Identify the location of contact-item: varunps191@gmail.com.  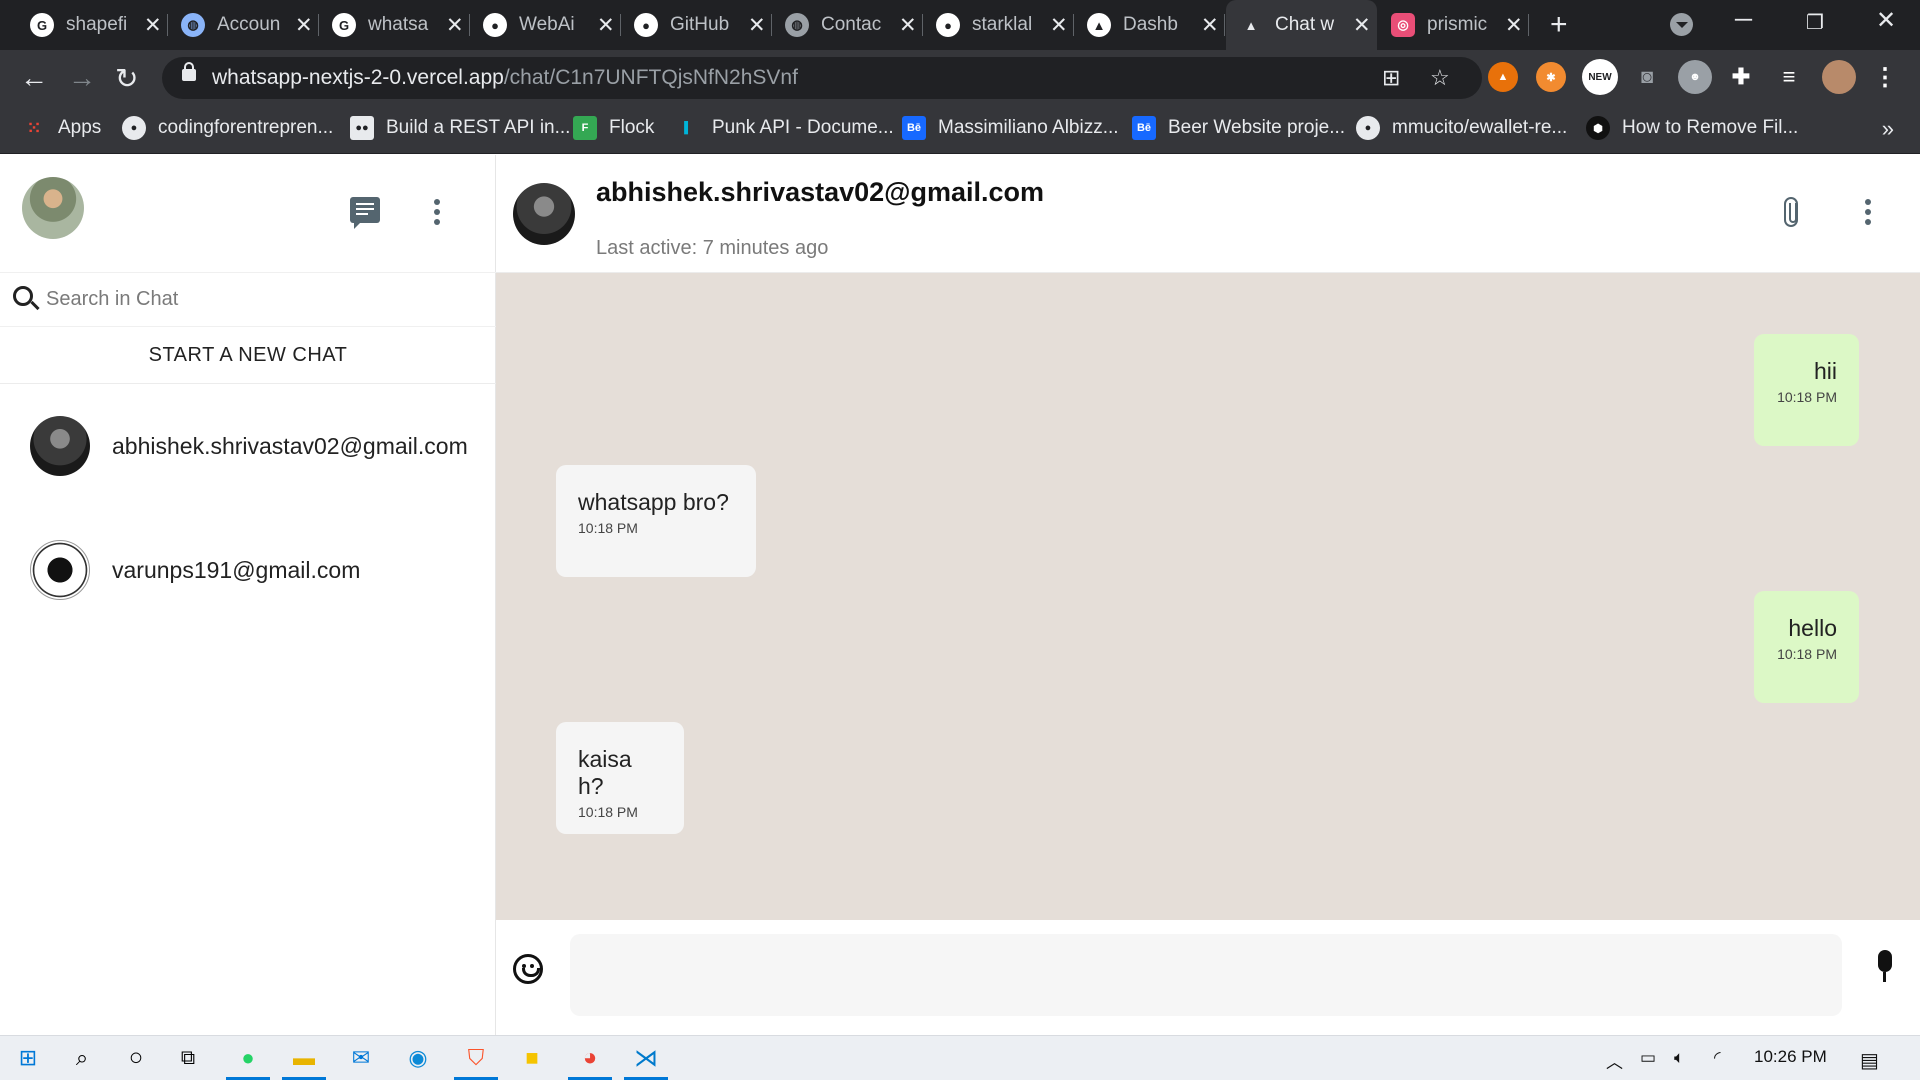
(248, 570).